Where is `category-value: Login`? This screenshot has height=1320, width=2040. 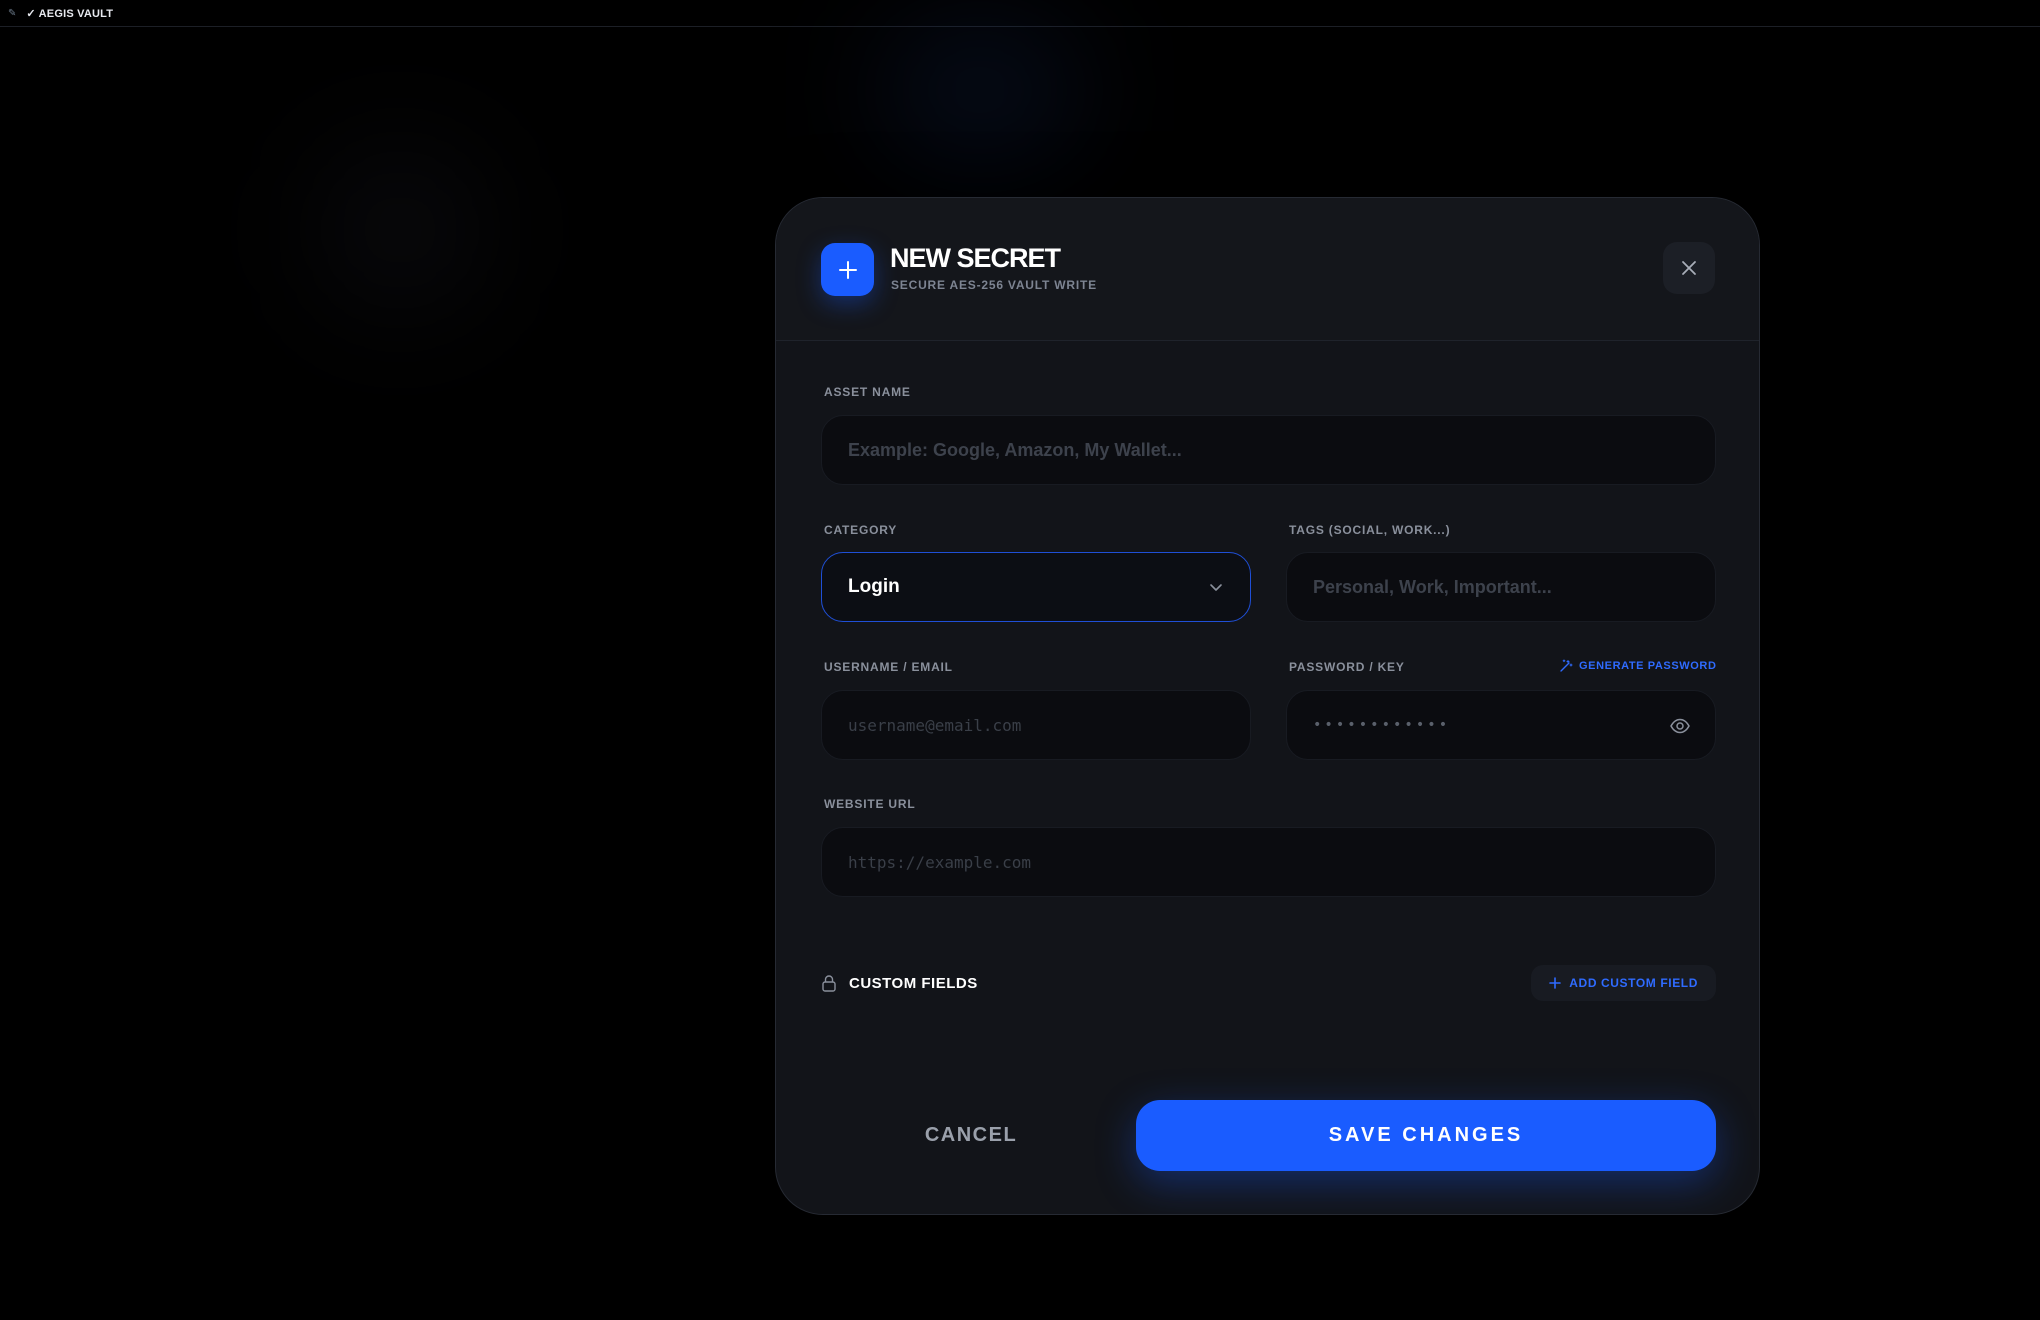 category-value: Login is located at coordinates (874, 586).